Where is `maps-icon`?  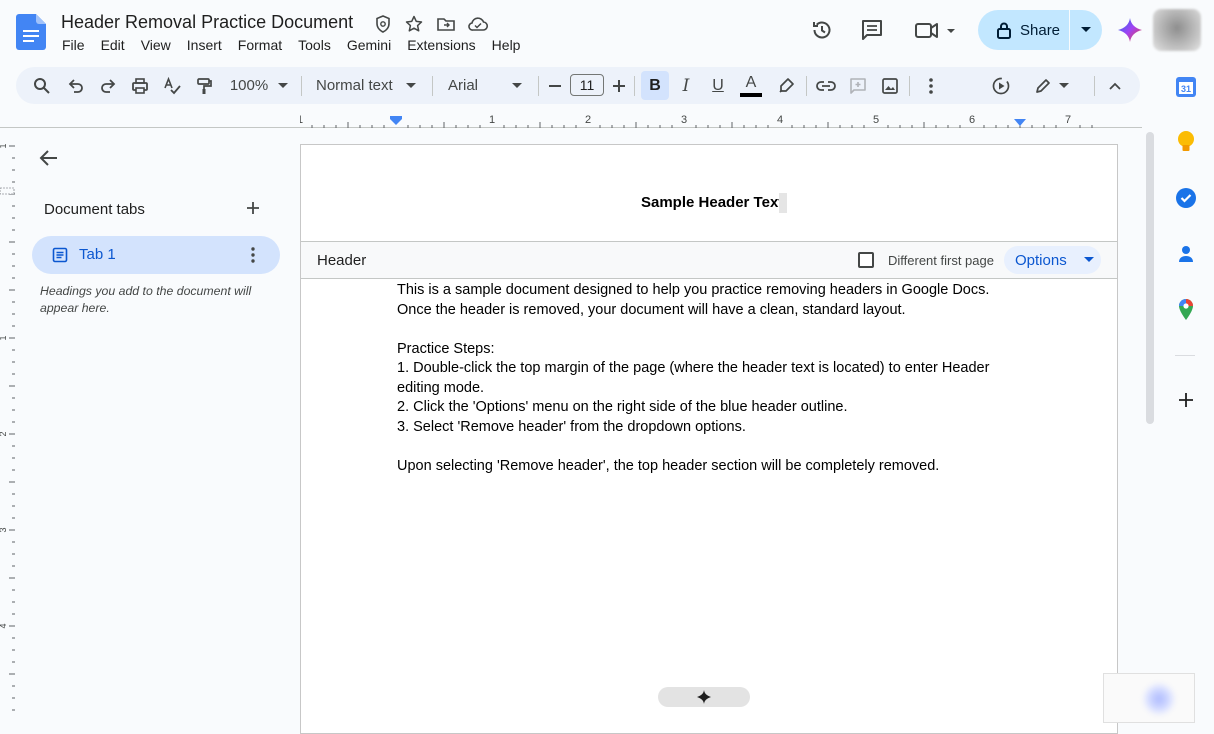
maps-icon is located at coordinates (1186, 310).